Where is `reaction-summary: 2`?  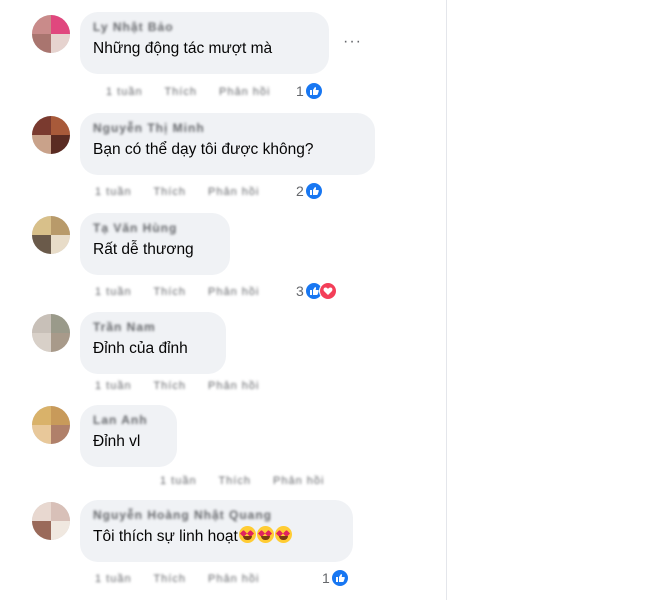
reaction-summary: 2 is located at coordinates (309, 191).